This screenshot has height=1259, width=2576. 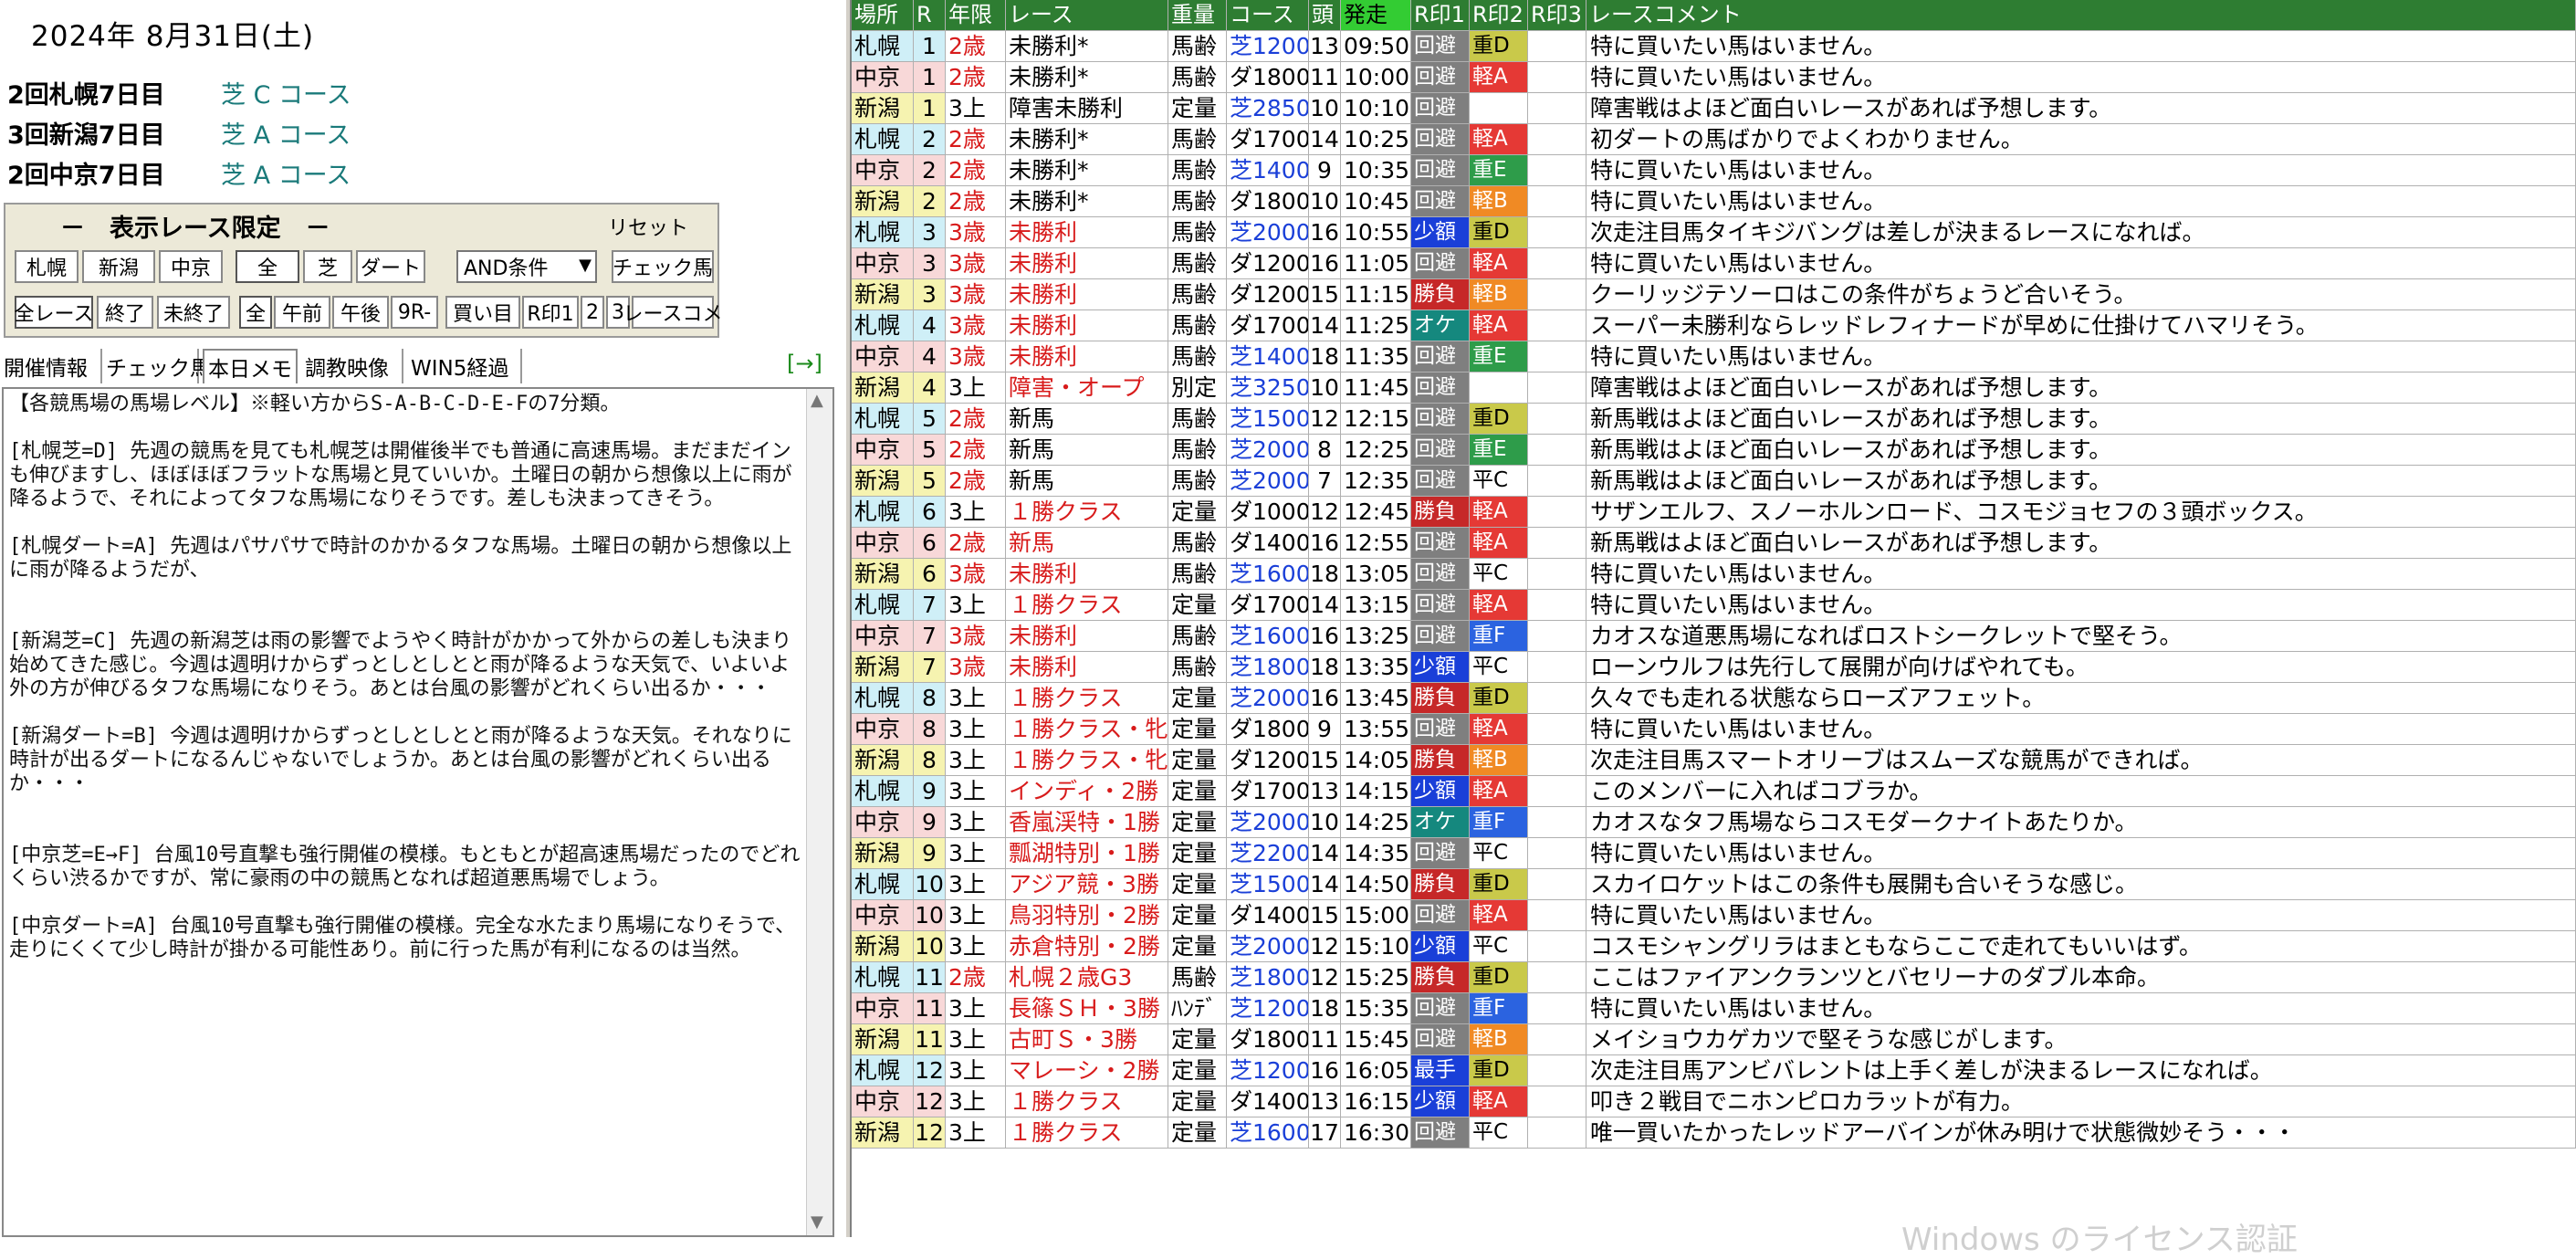 I want to click on course-cell: 芝1500, so click(x=1268, y=884).